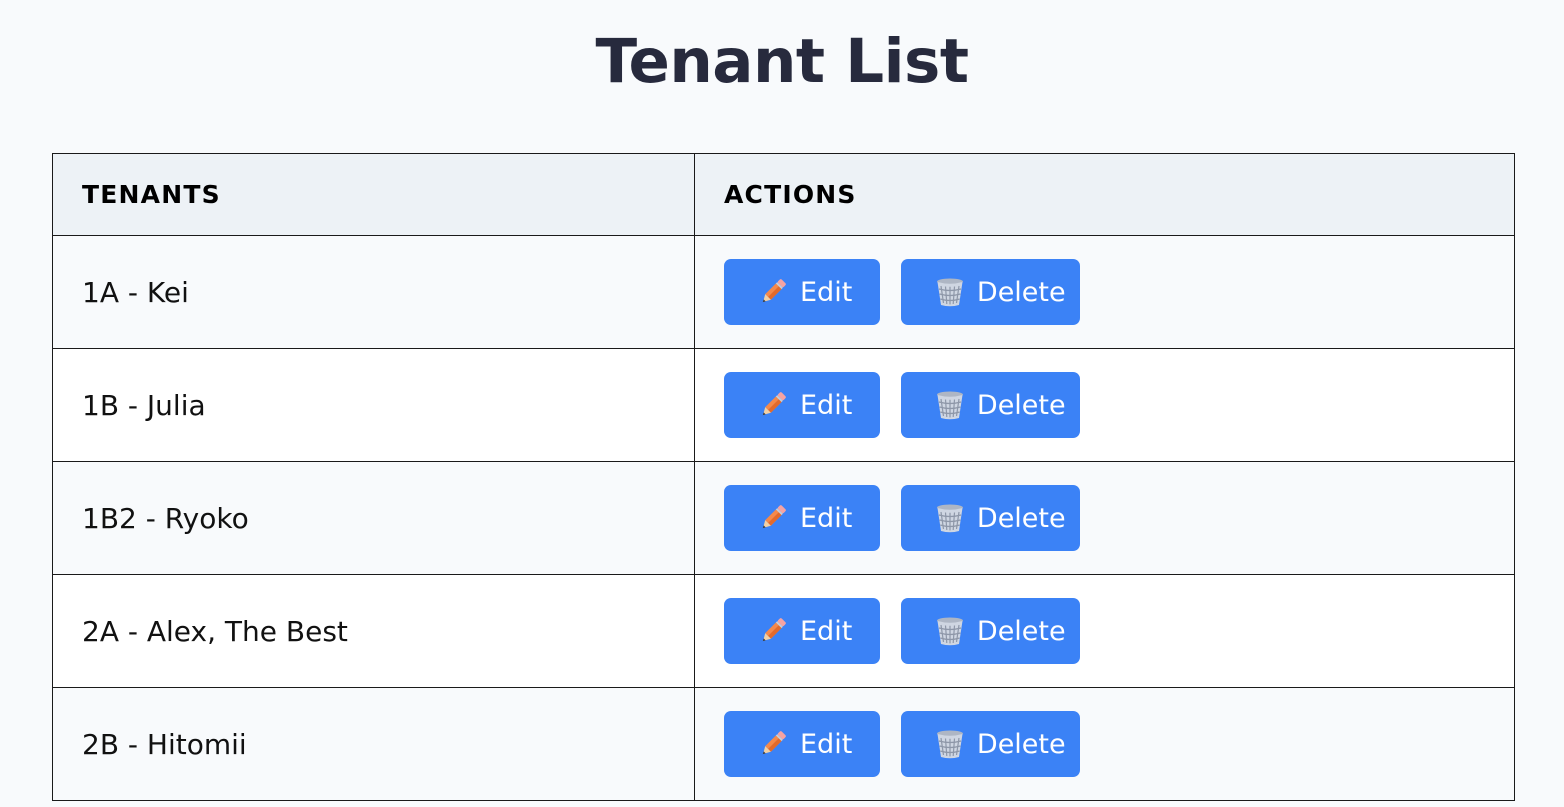  I want to click on column-header-actions: Actions, so click(1104, 194).